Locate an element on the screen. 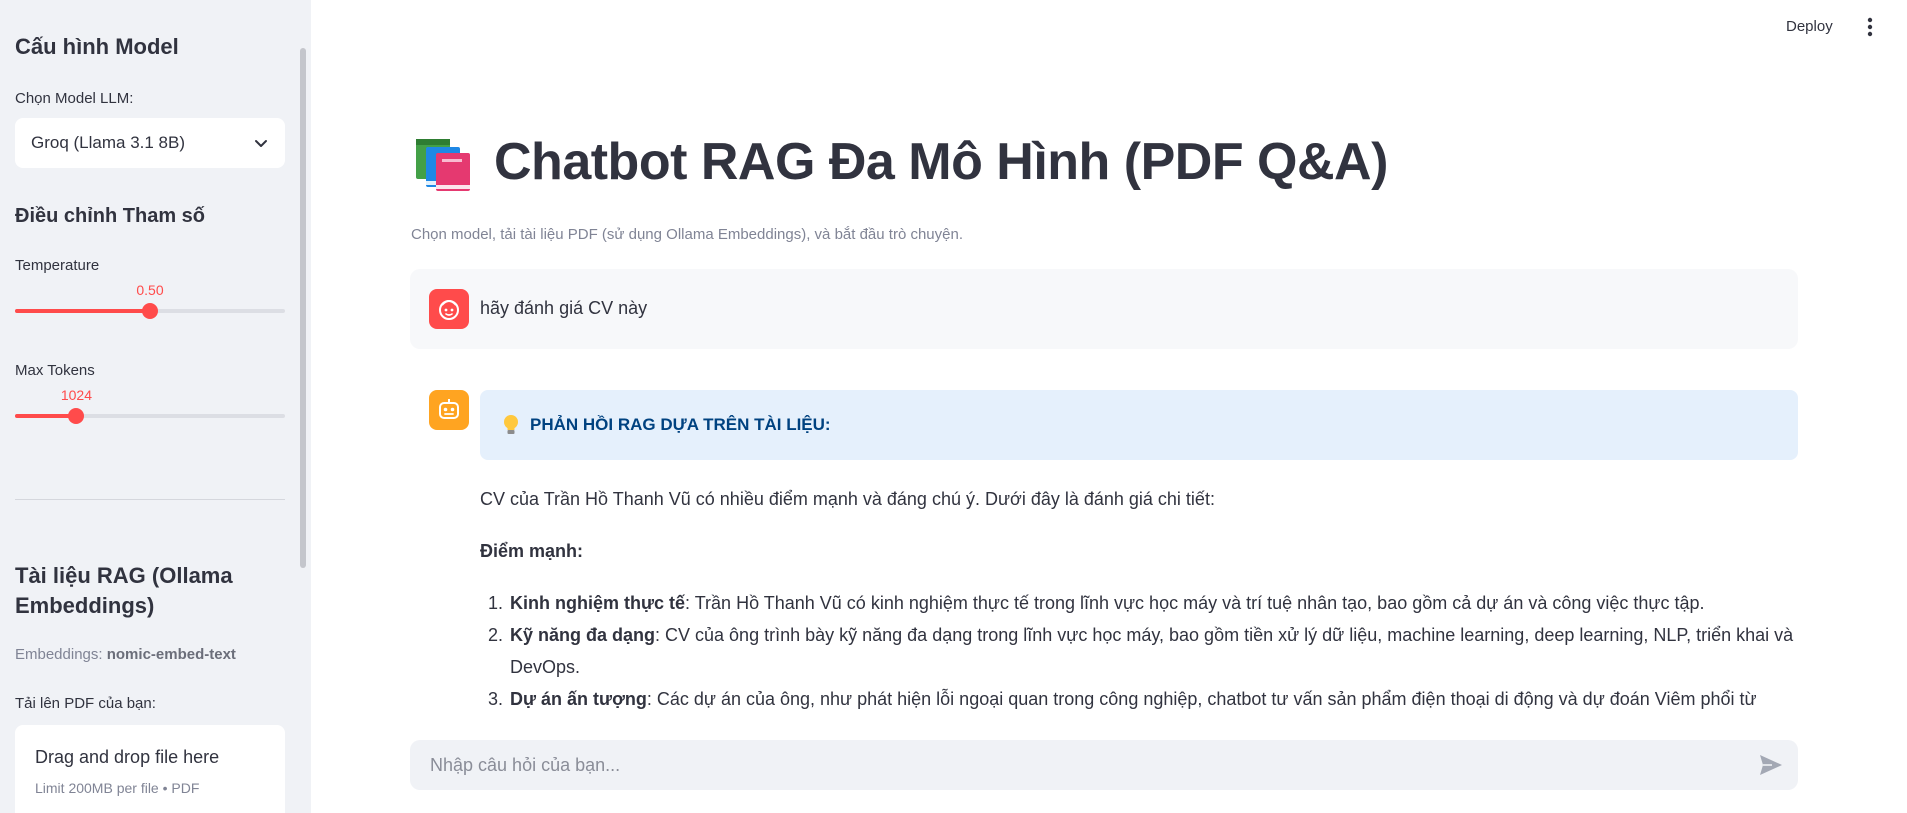 The height and width of the screenshot is (813, 1907). model-config-heading: Cấu hình Model is located at coordinates (97, 46).